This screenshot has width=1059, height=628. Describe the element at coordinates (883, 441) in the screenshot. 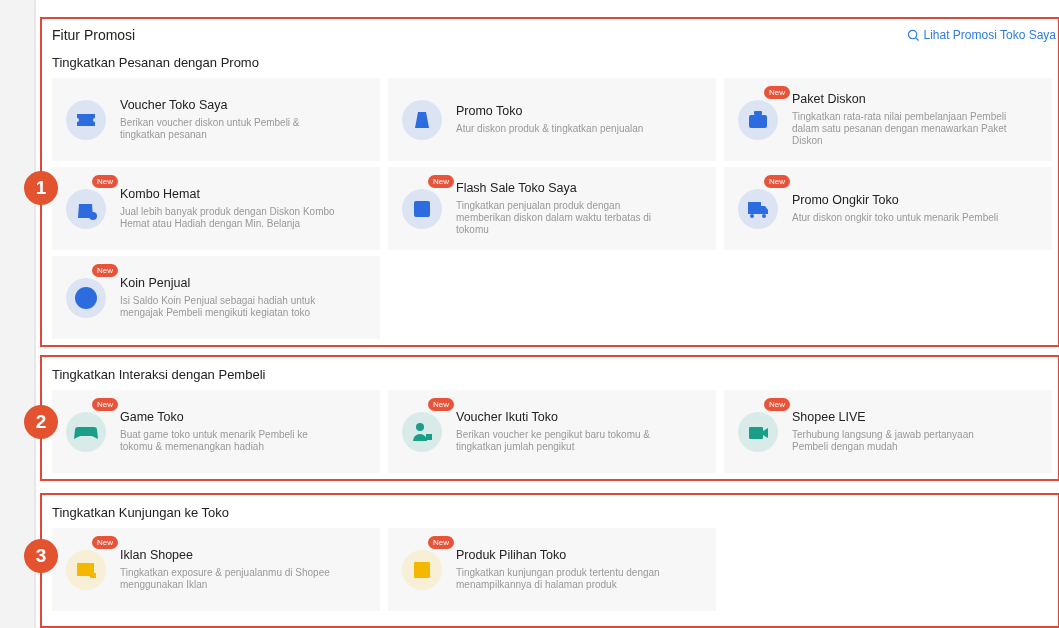

I see `feature-description: Terhubung langsung & jawab pertanyaan Pembeli dengan mudah` at that location.